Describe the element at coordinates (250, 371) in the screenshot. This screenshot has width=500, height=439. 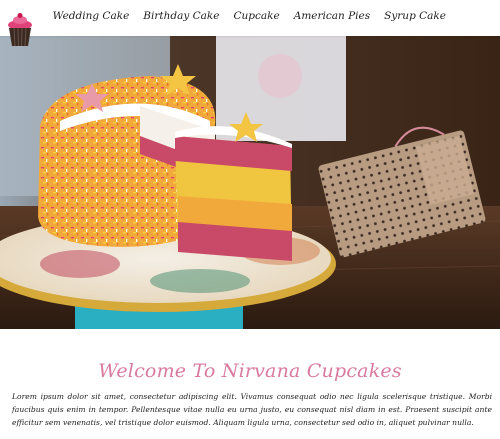
I see `welcome-title: Welcome To Nirvana Cupcakes` at that location.